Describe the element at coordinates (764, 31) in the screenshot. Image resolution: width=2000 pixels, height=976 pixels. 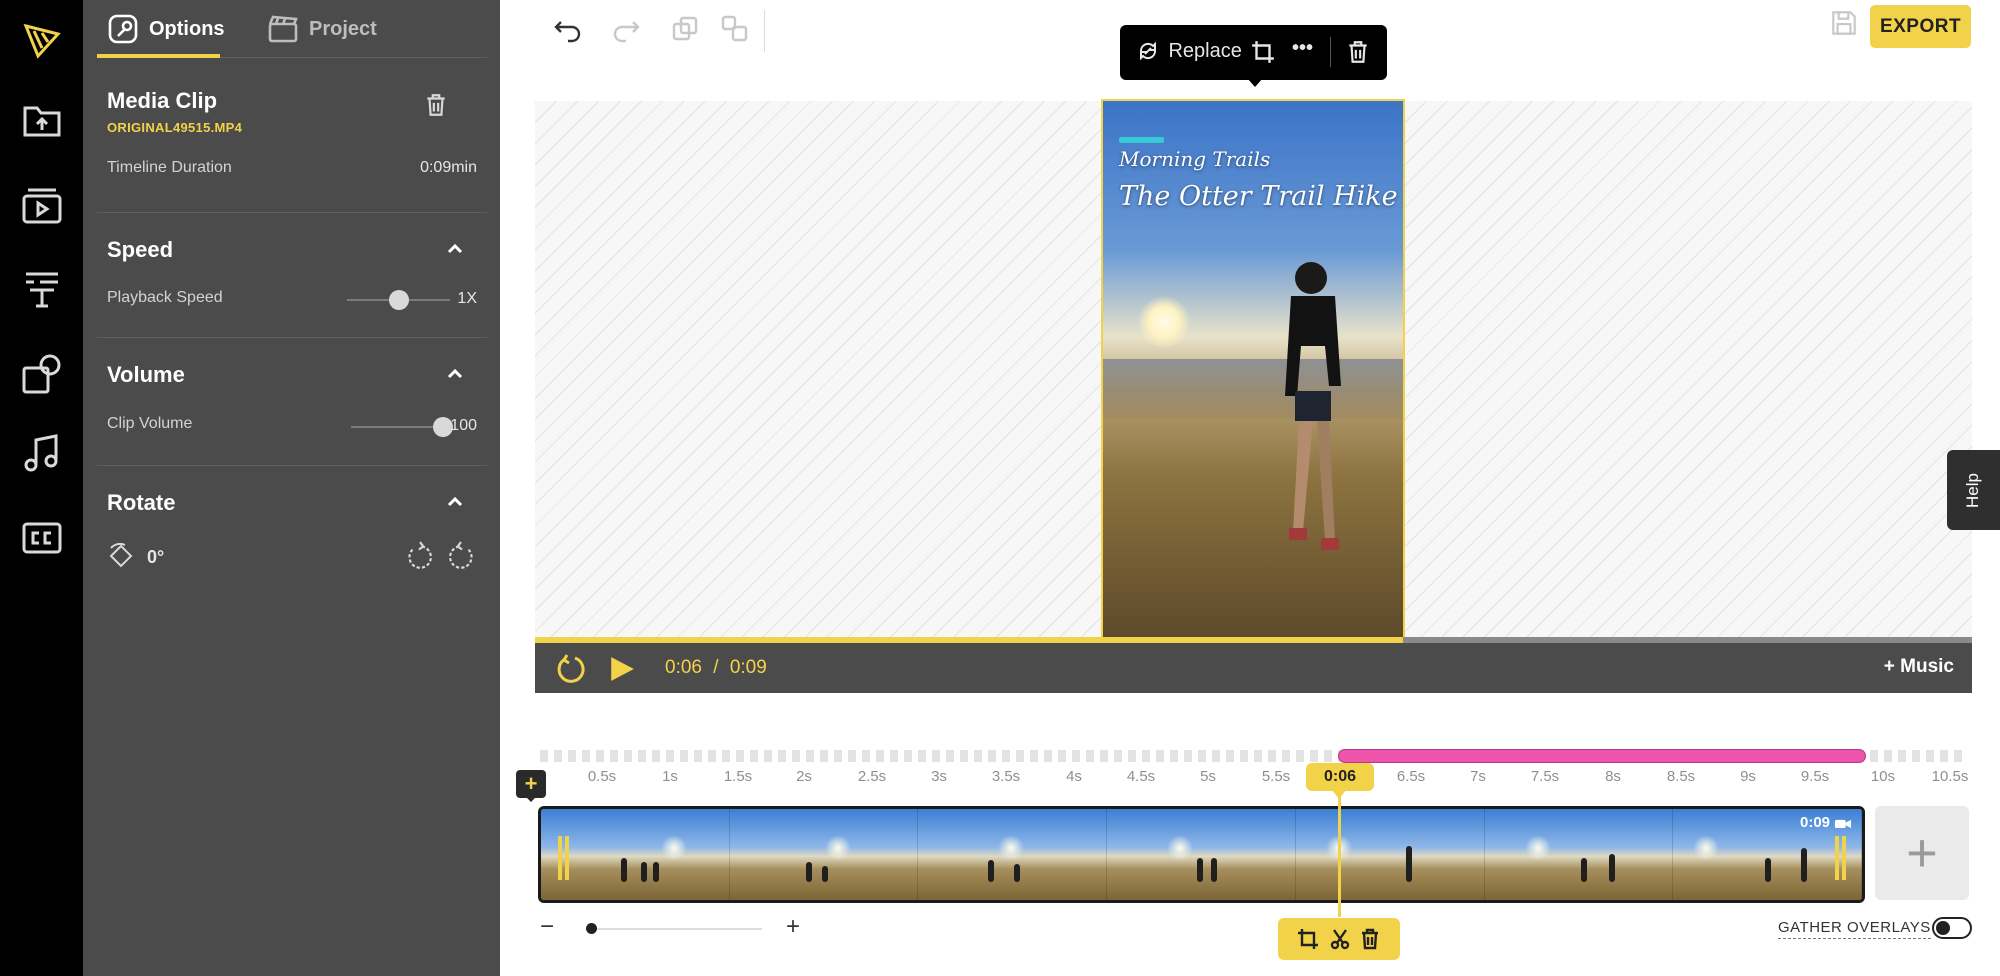
I see `toolbar-divider` at that location.